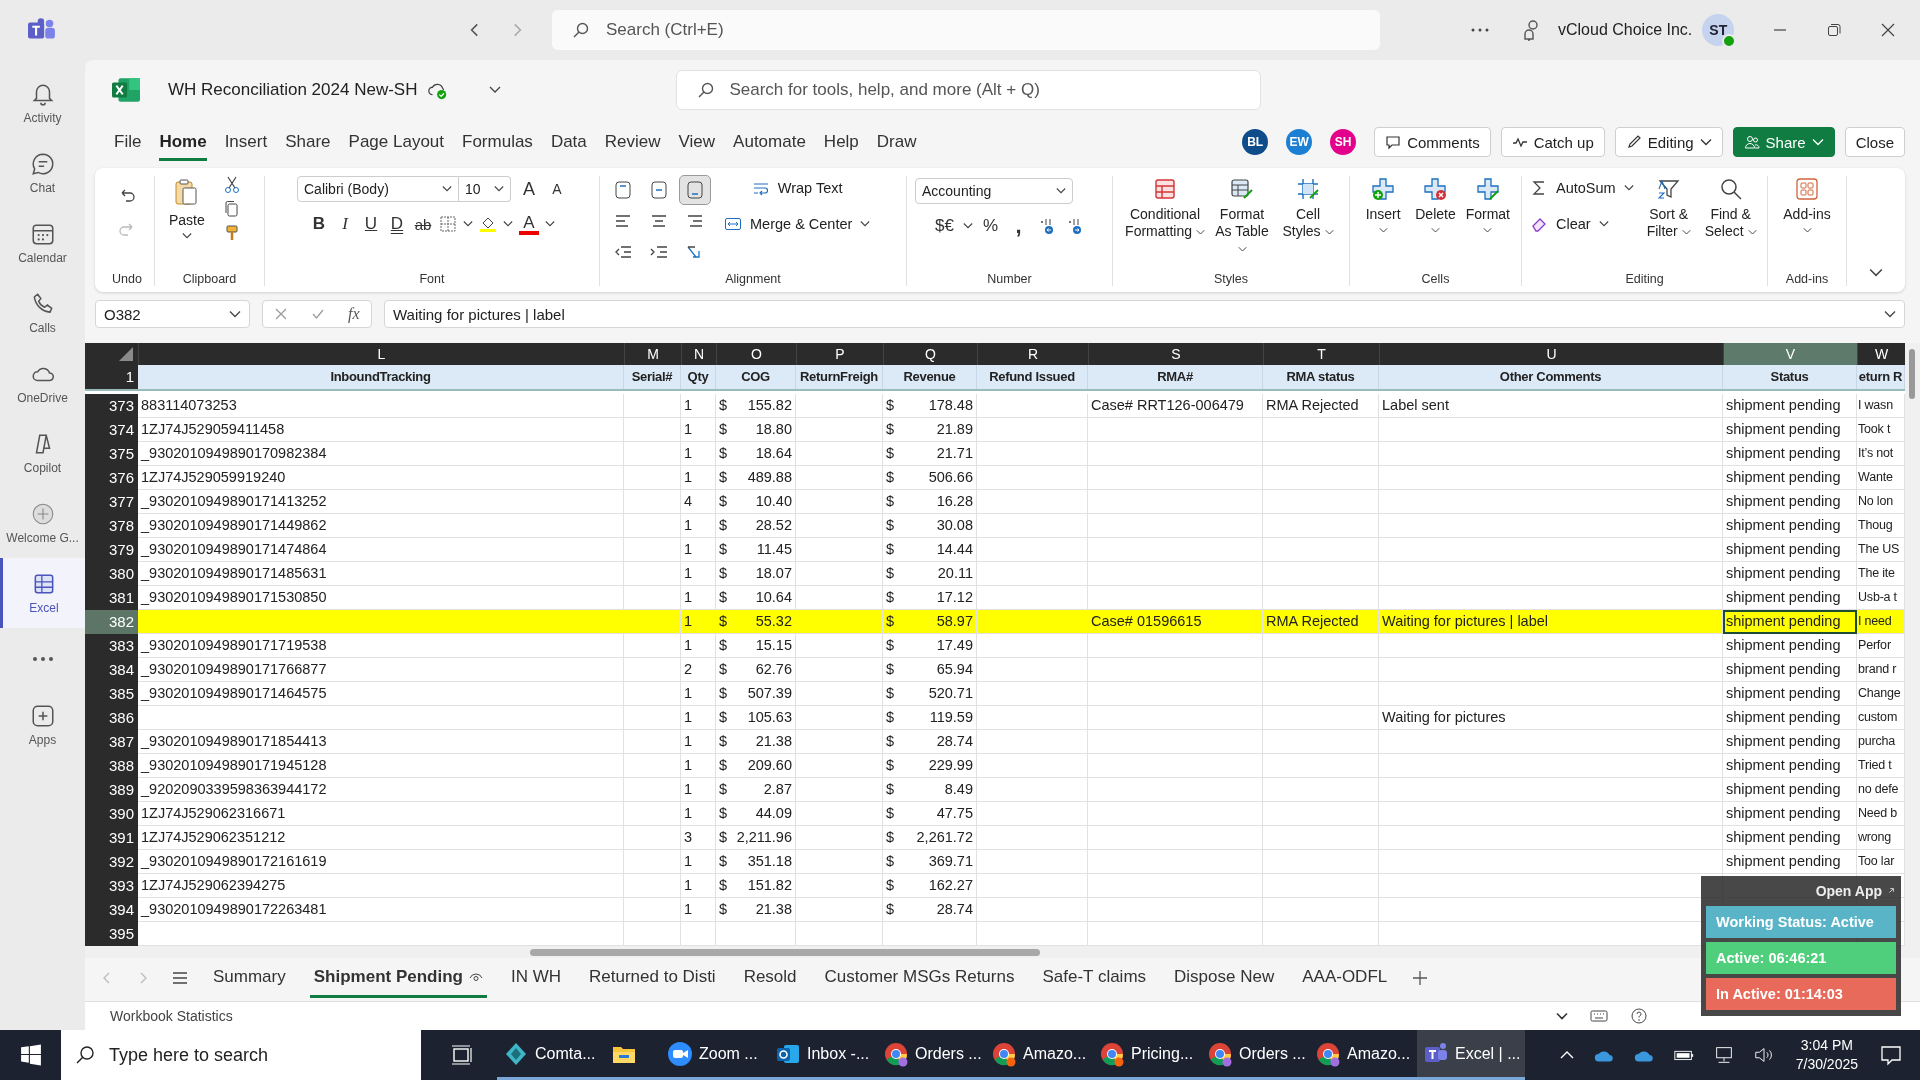  I want to click on rail-item: Excel, so click(42, 593).